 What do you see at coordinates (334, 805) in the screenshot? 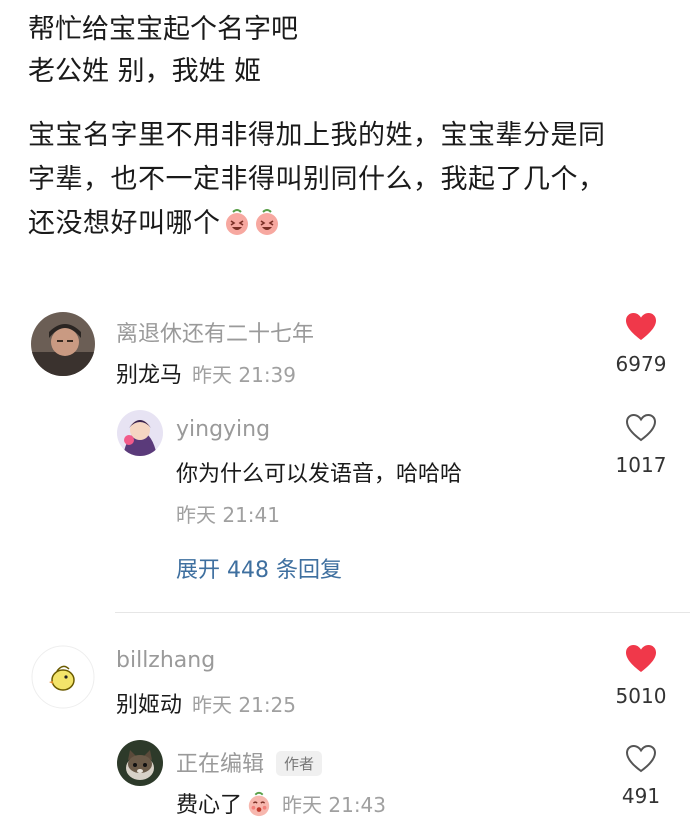
I see `comment-time: 昨天 21:43` at bounding box center [334, 805].